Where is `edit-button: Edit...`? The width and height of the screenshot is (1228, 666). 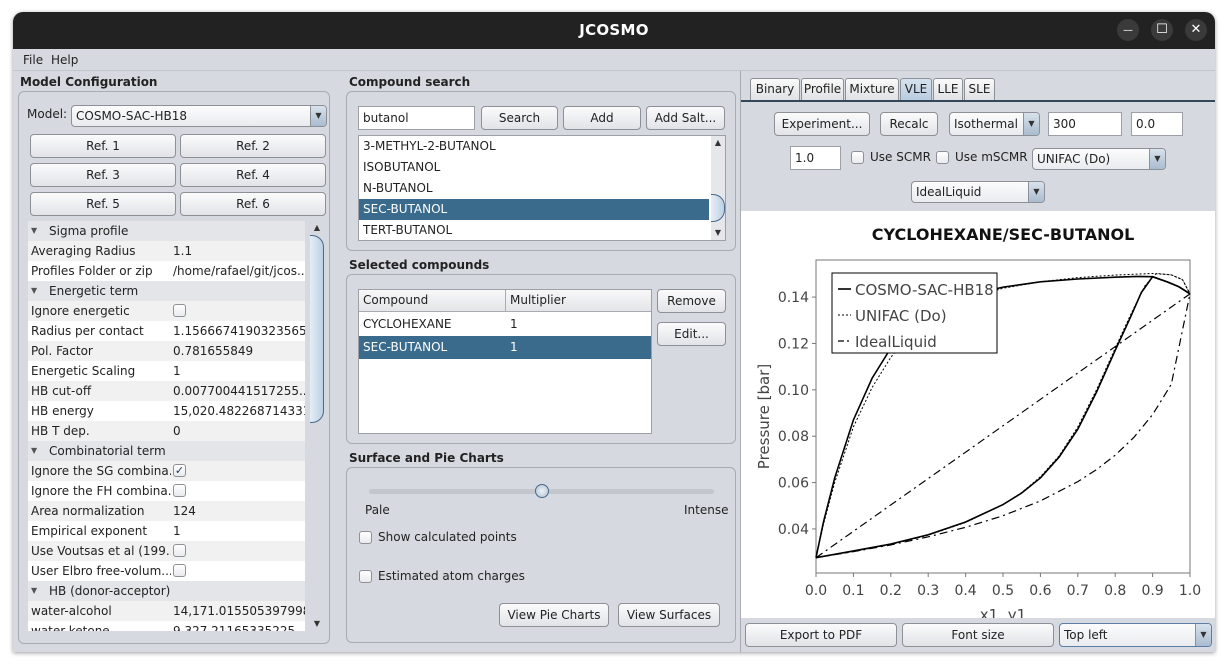 edit-button: Edit... is located at coordinates (691, 334).